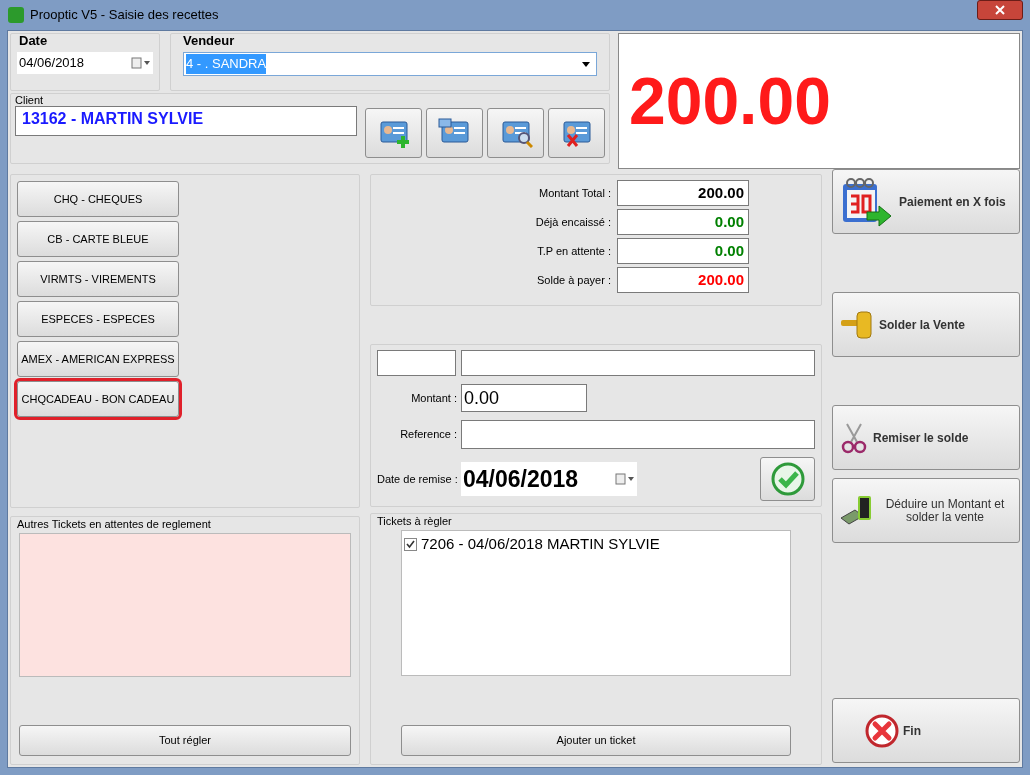 The image size is (1030, 775). What do you see at coordinates (428, 435) in the screenshot?
I see `reference-label: Reference :` at bounding box center [428, 435].